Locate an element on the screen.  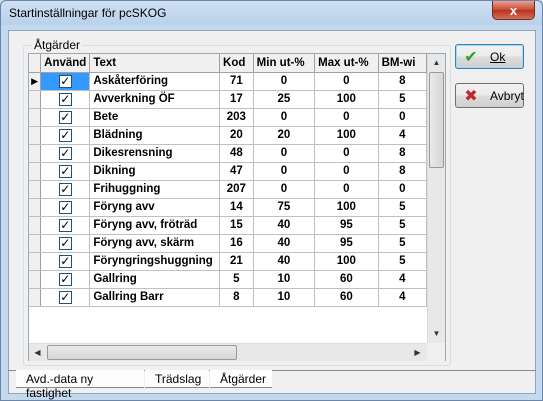
table-row: ✓ Föryngringshuggning 21 40 100 5 is located at coordinates (228, 261).